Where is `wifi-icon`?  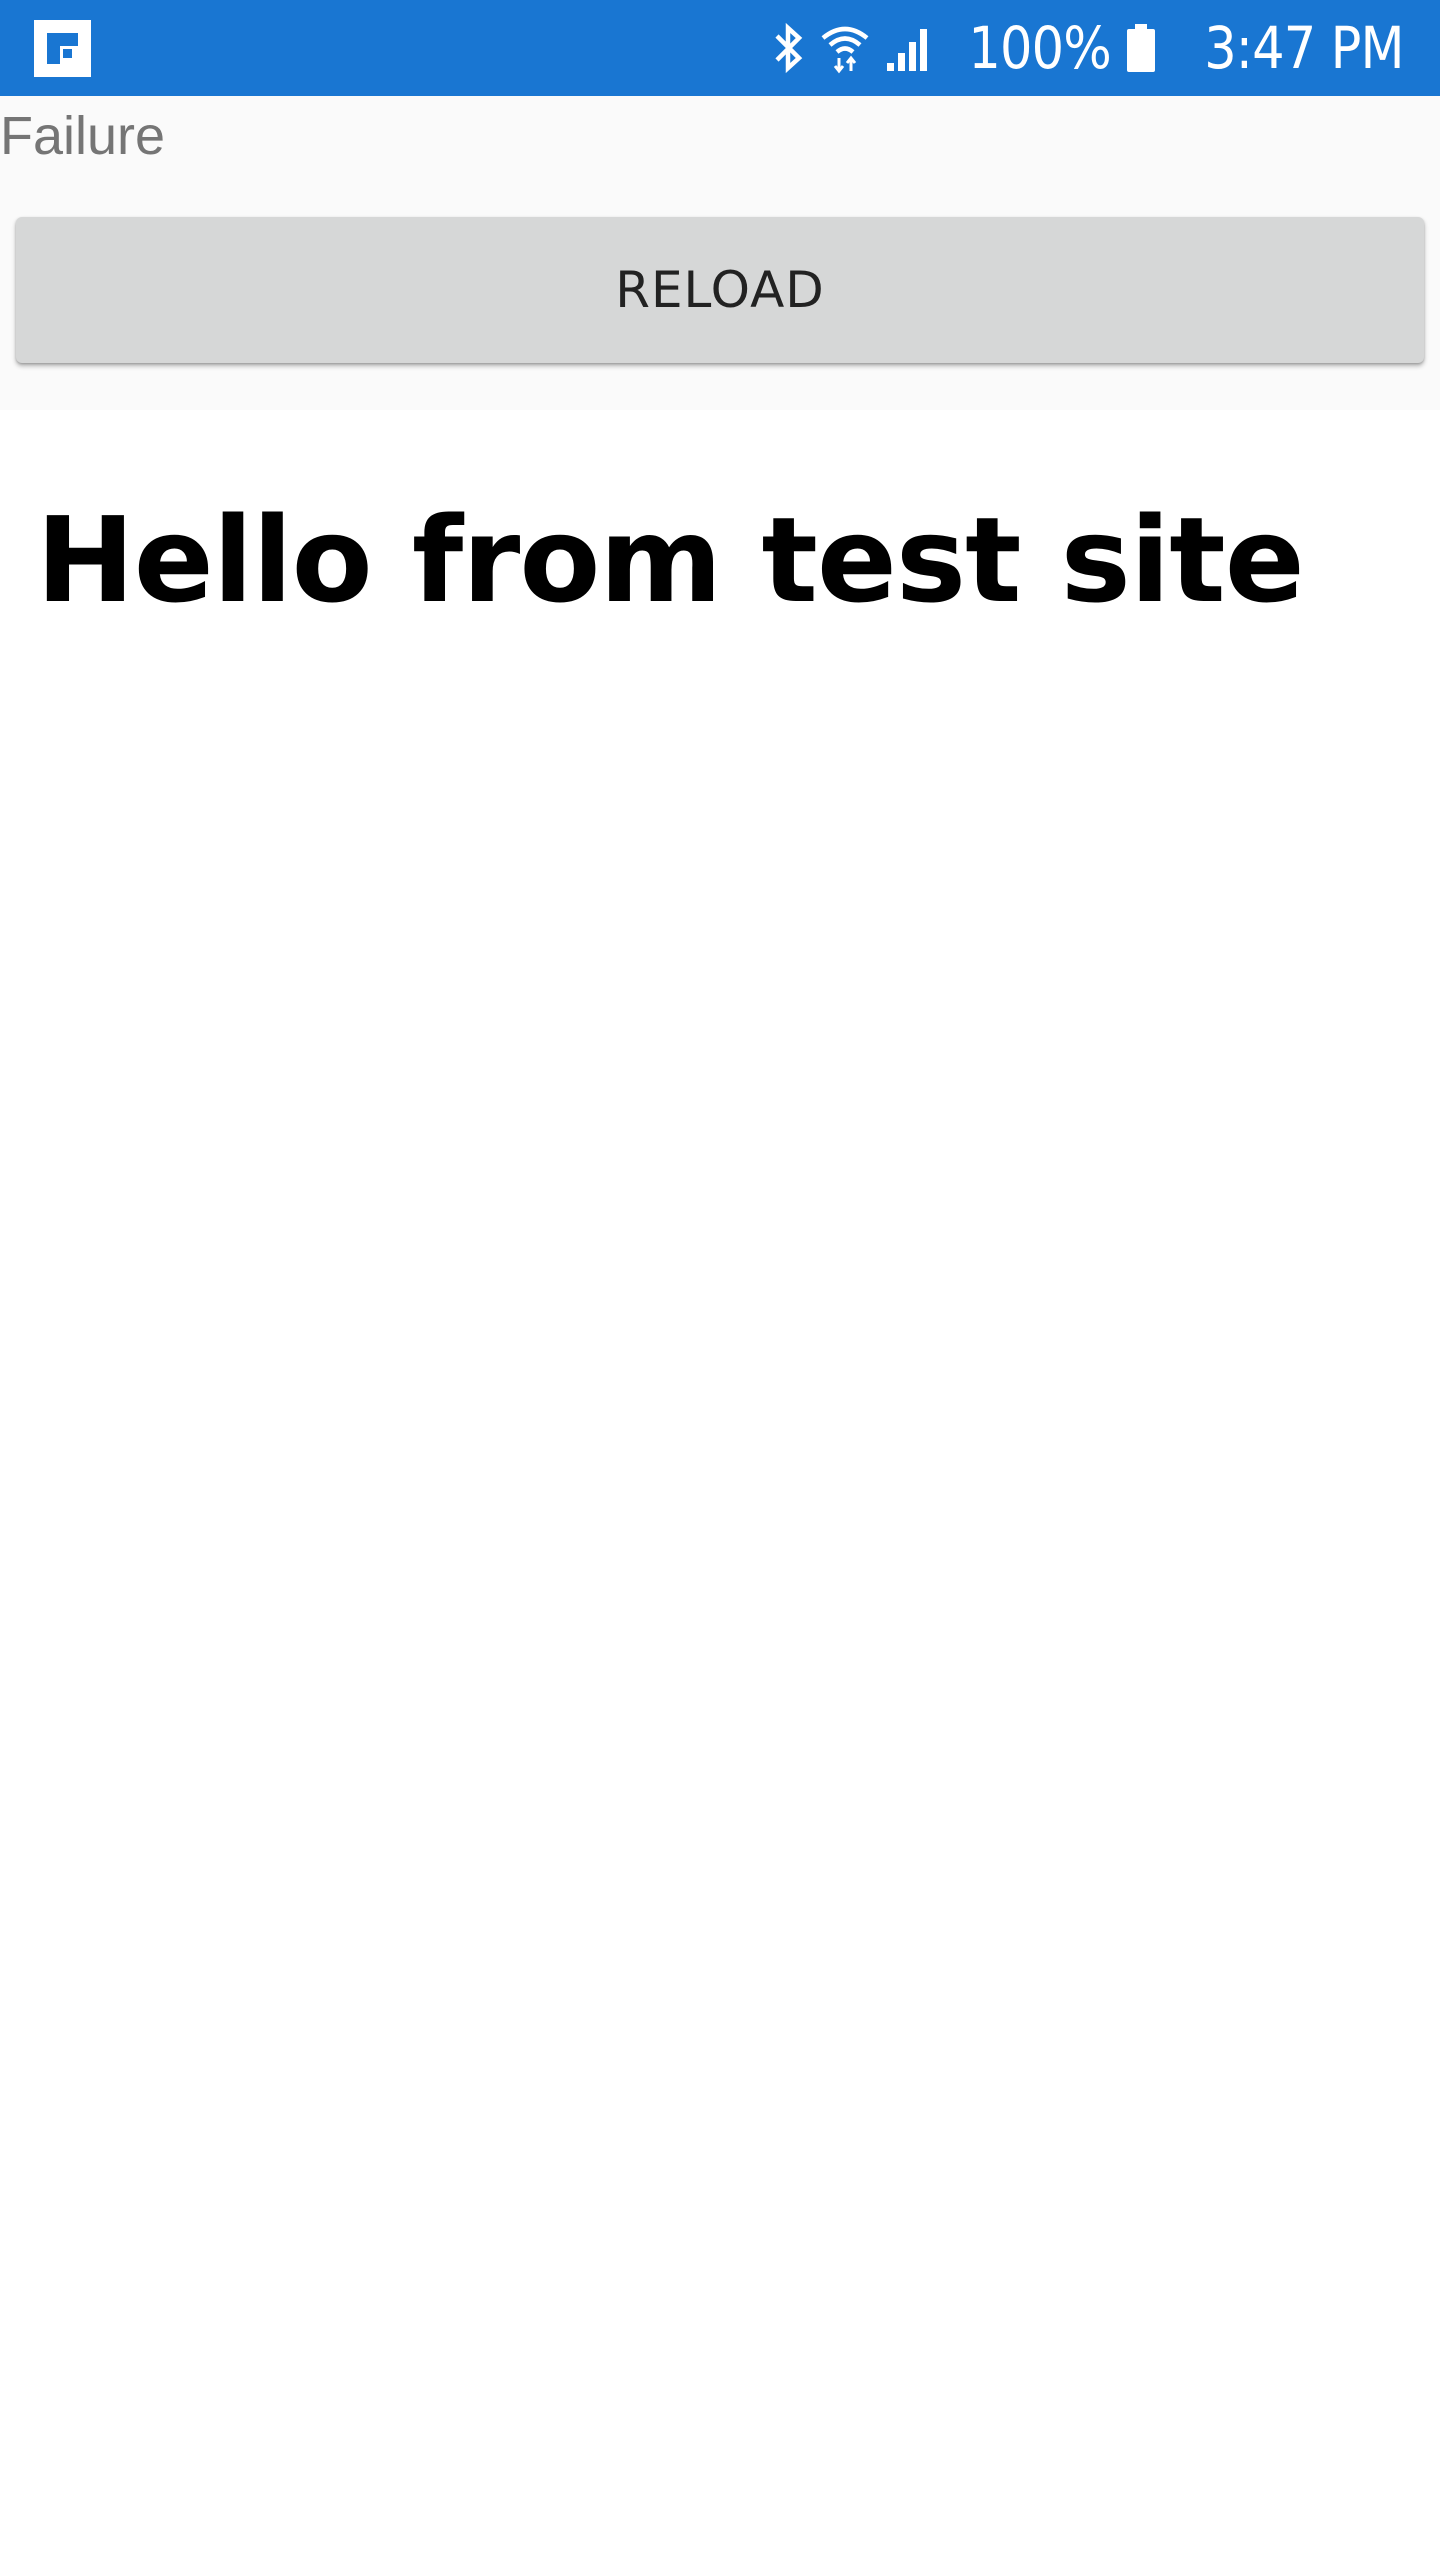 wifi-icon is located at coordinates (845, 50).